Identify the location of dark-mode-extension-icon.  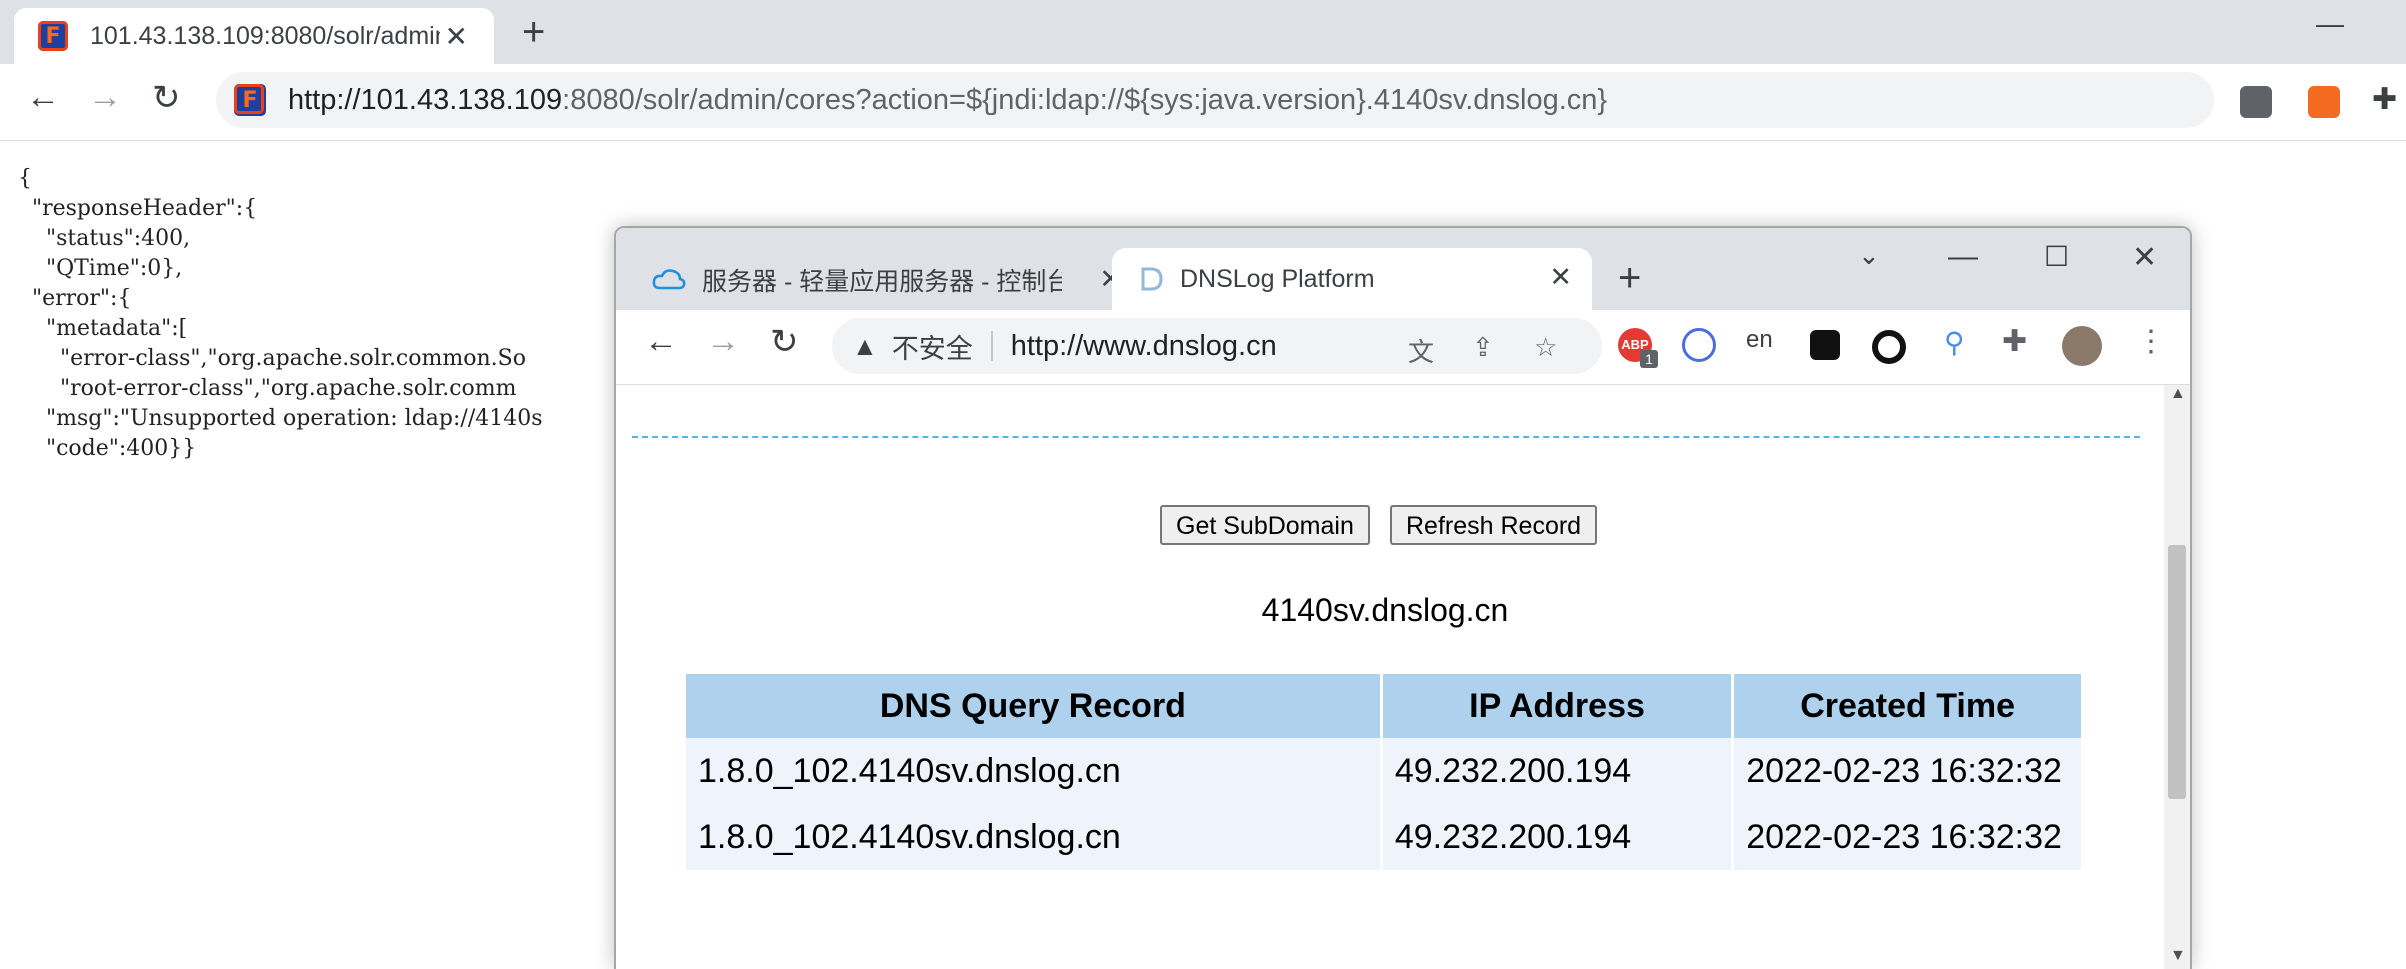
(1825, 345).